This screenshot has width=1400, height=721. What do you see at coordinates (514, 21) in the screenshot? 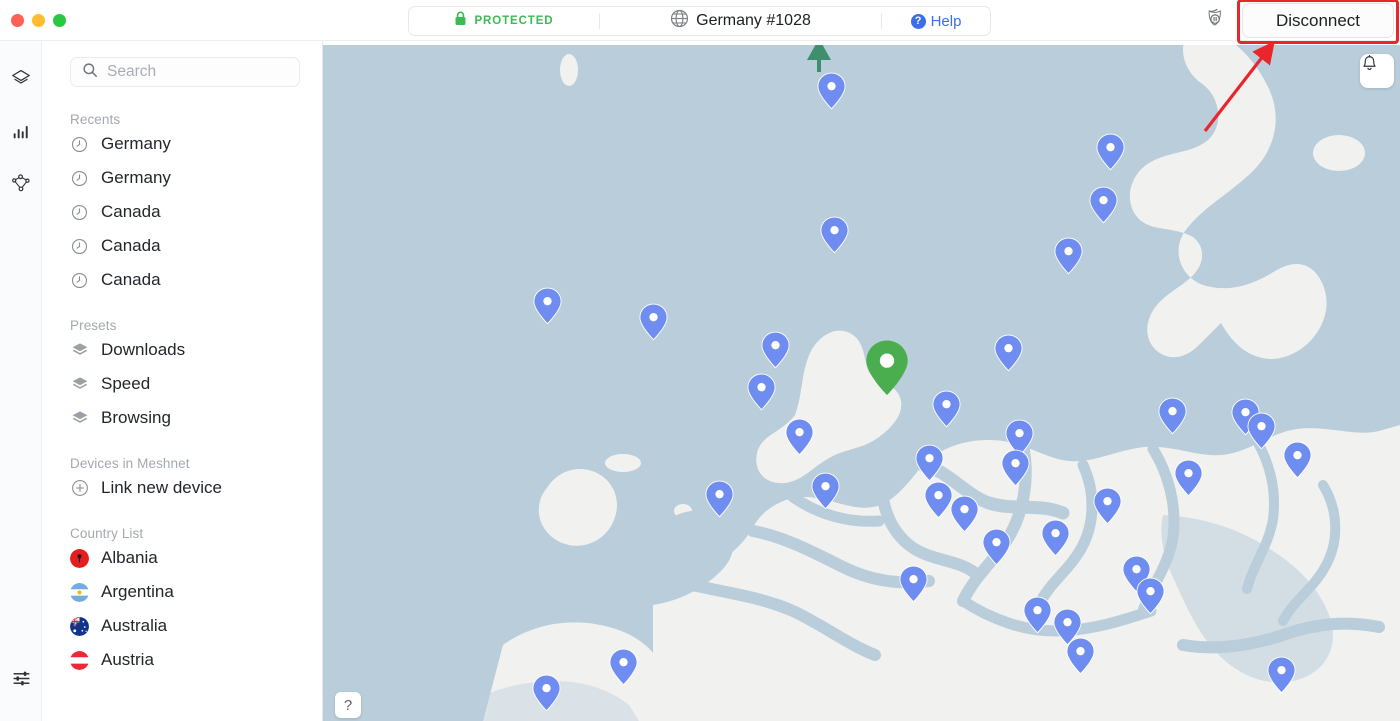
I see `connection-status-label: PROTECTED` at bounding box center [514, 21].